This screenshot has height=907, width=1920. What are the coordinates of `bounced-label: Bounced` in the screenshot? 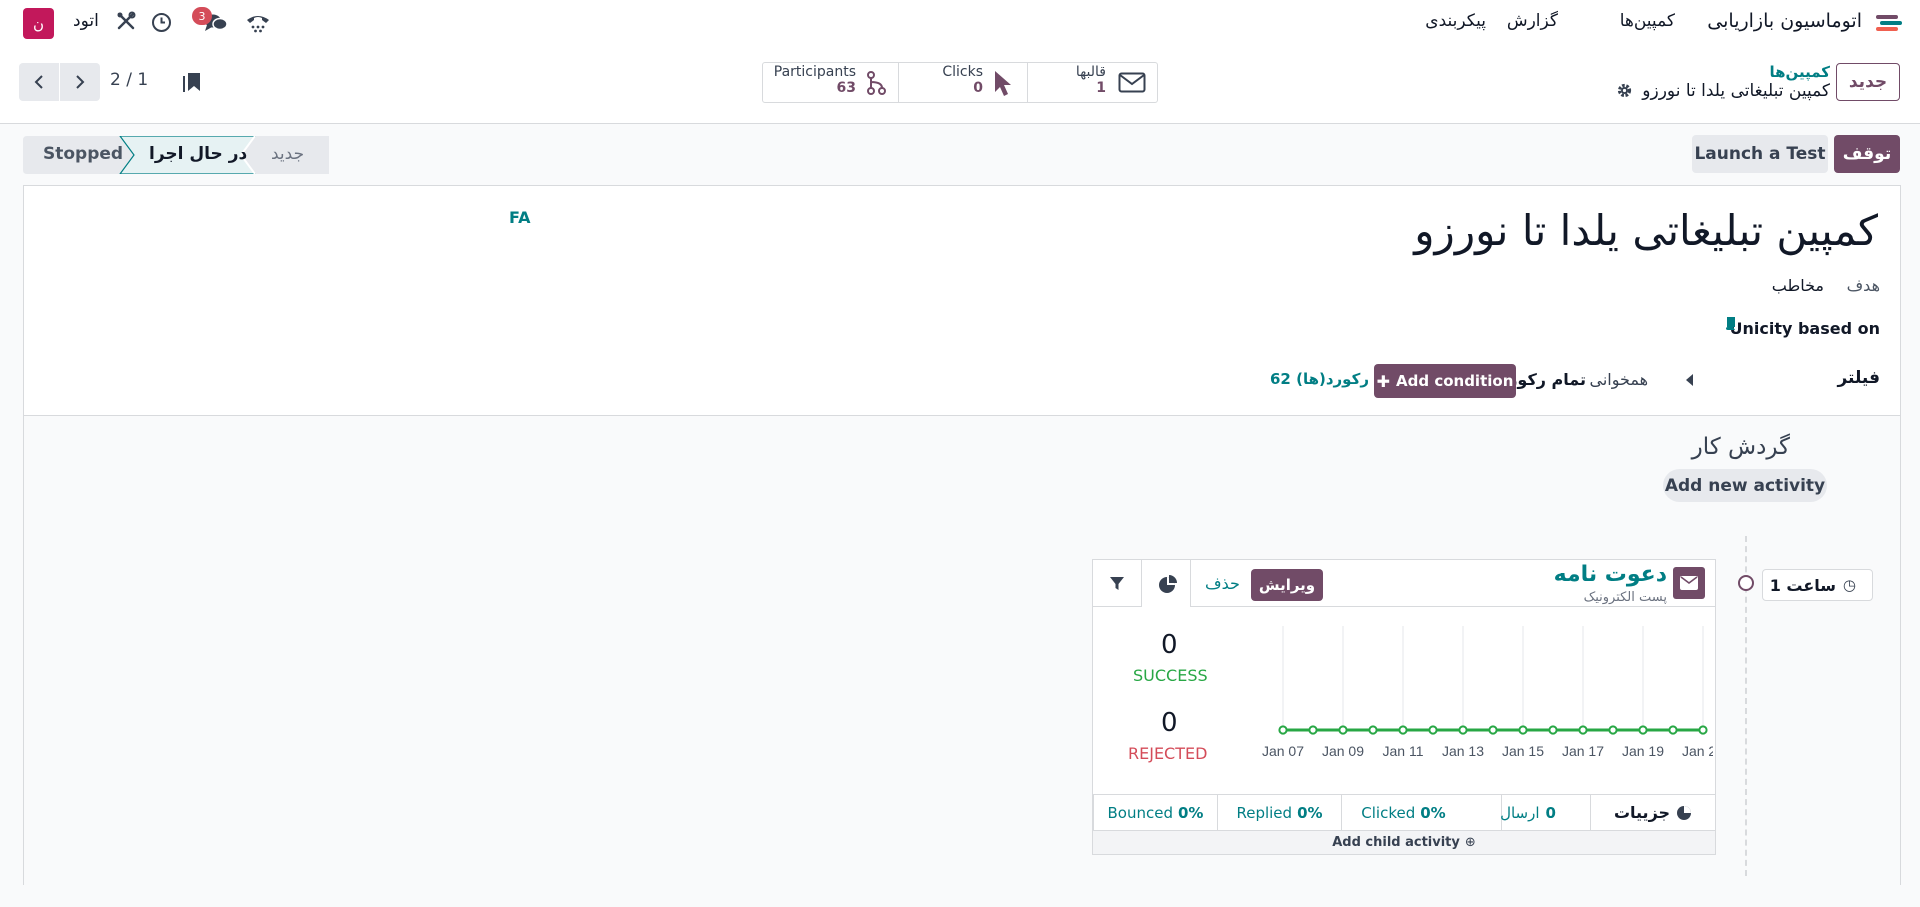 It's located at (1140, 812).